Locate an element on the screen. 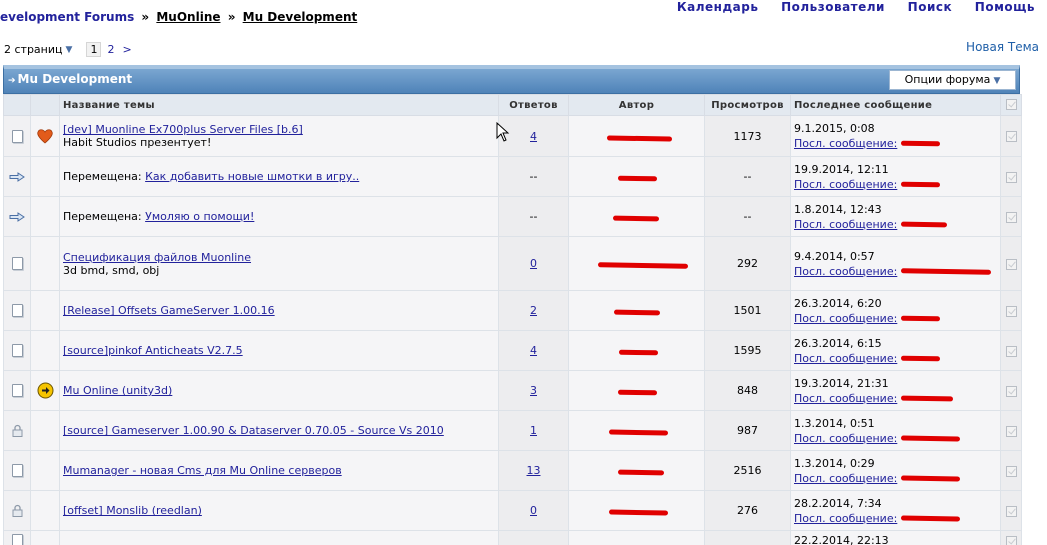 This screenshot has width=1047, height=545. topic-author: Valerik is located at coordinates (640, 471).